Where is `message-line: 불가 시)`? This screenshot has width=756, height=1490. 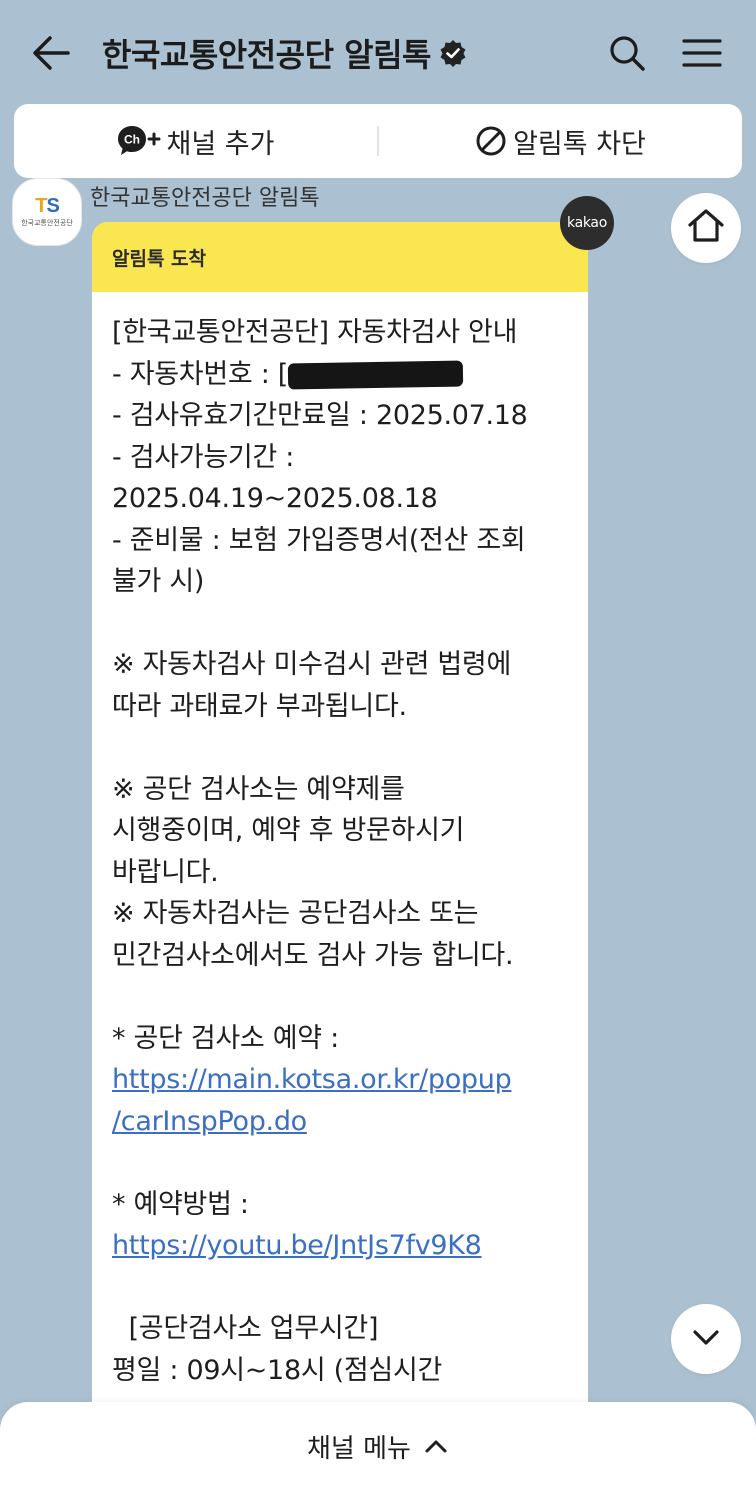
message-line: 불가 시) is located at coordinates (158, 581).